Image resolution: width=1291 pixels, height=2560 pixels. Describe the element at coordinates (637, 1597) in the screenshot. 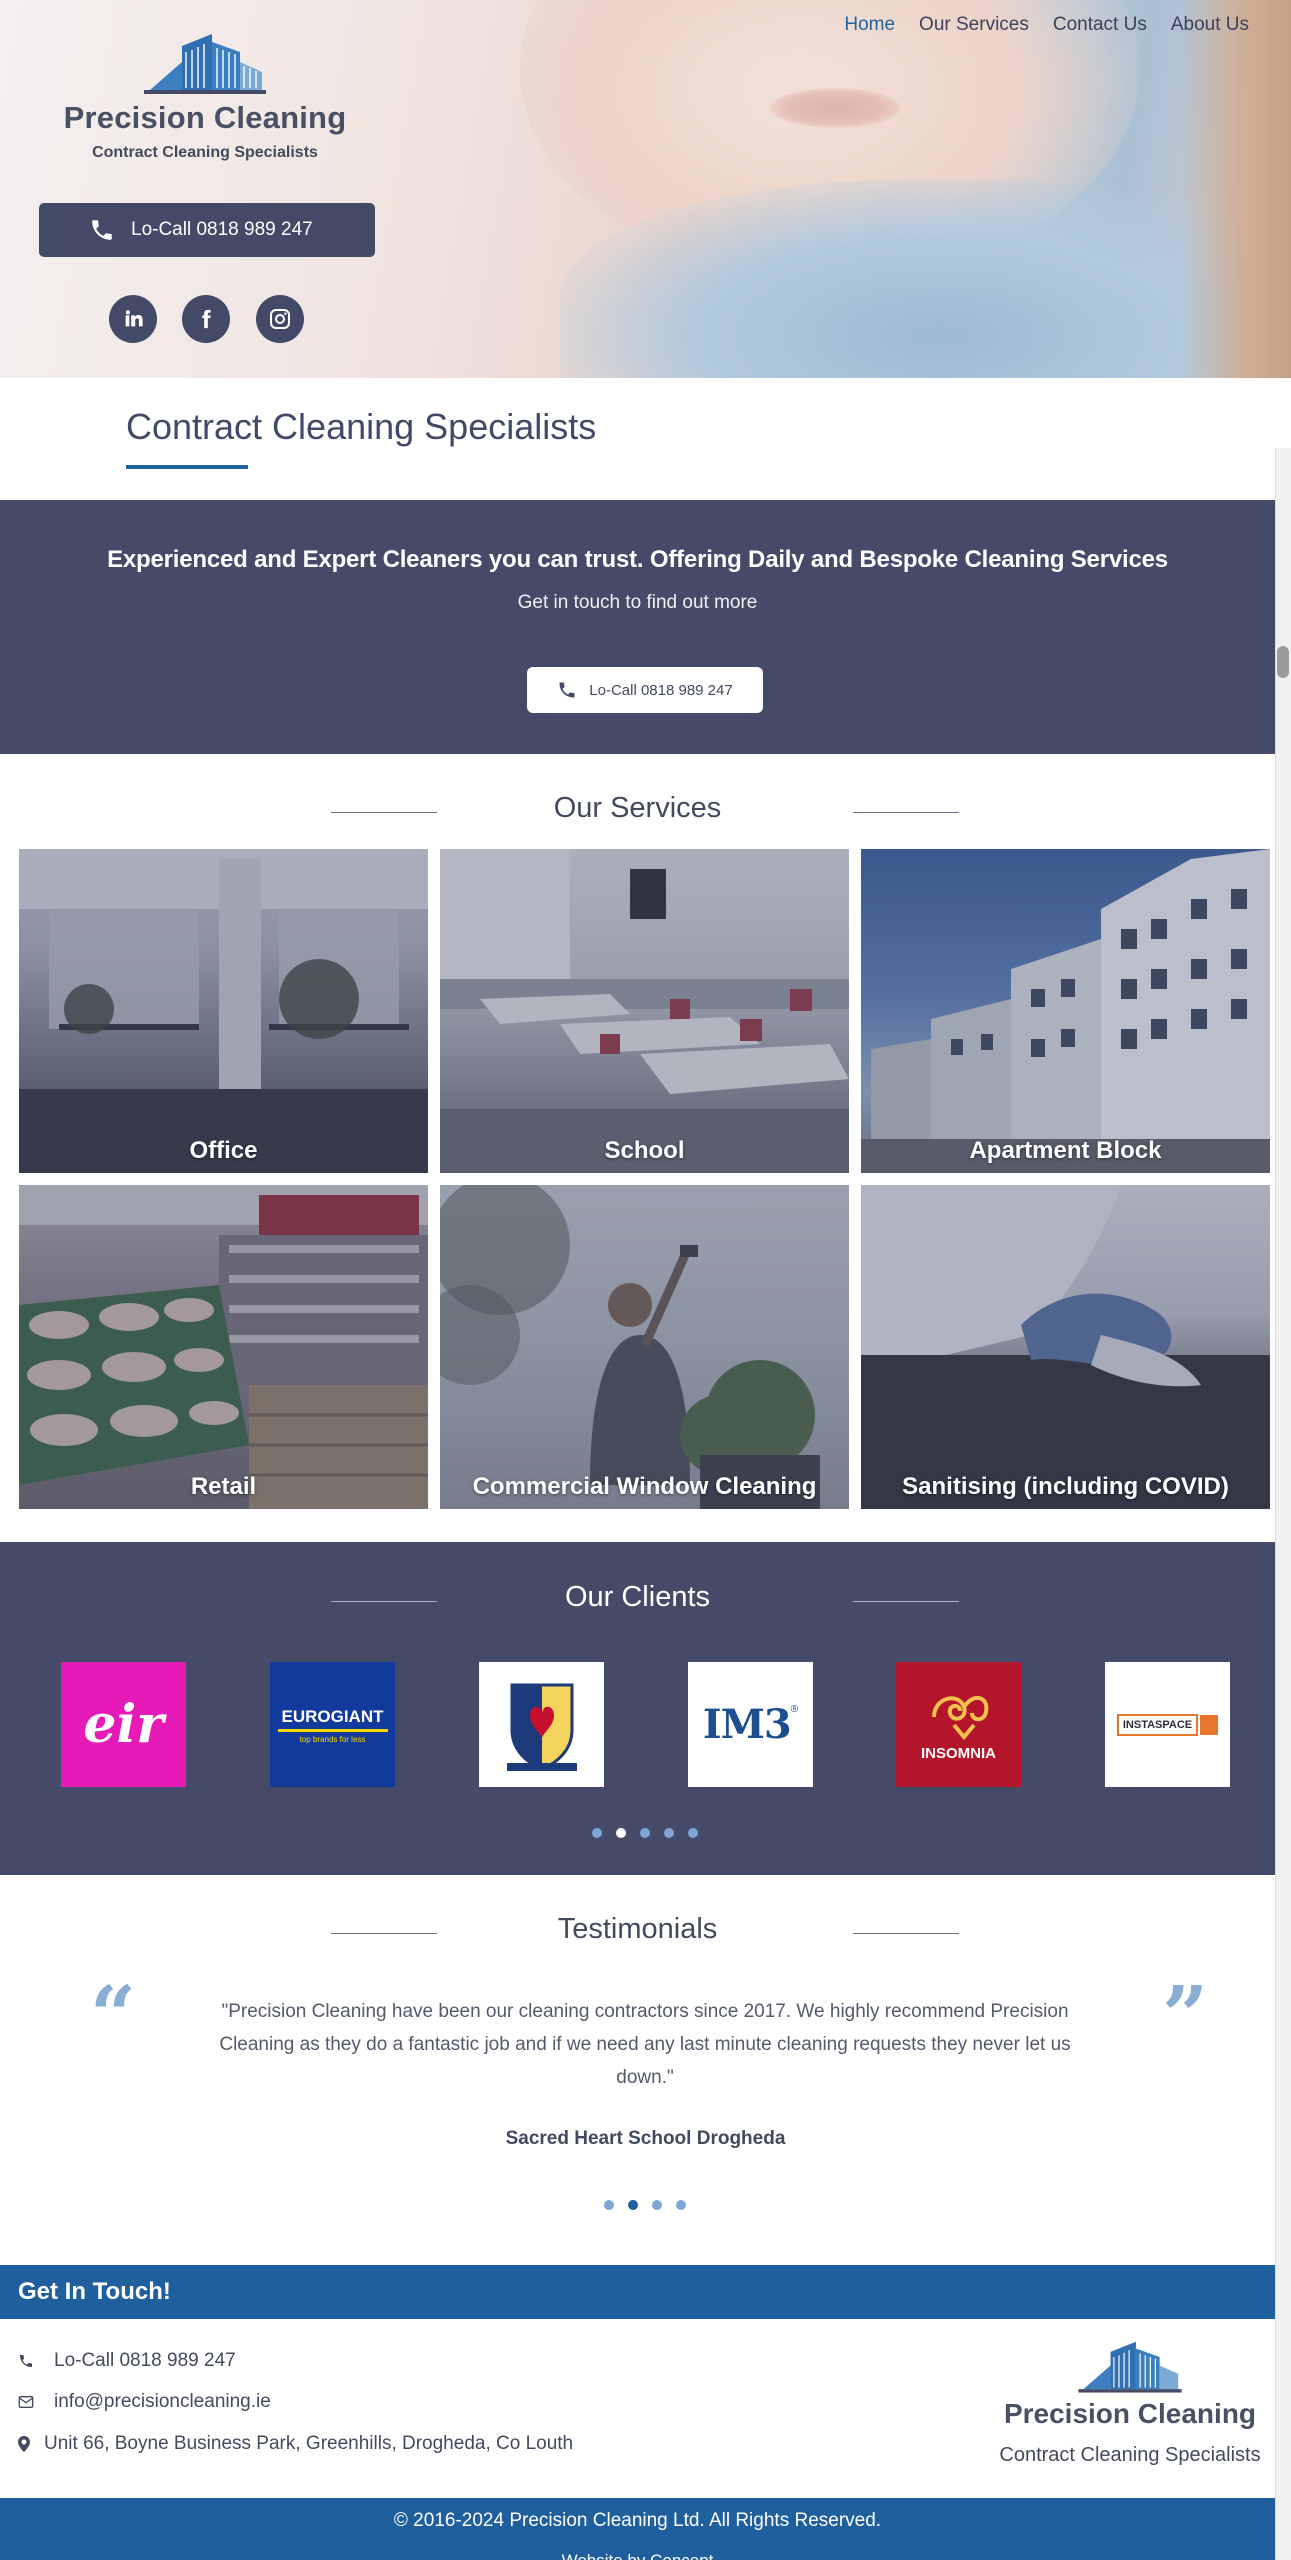

I see `clients-heading: Our Clients` at that location.